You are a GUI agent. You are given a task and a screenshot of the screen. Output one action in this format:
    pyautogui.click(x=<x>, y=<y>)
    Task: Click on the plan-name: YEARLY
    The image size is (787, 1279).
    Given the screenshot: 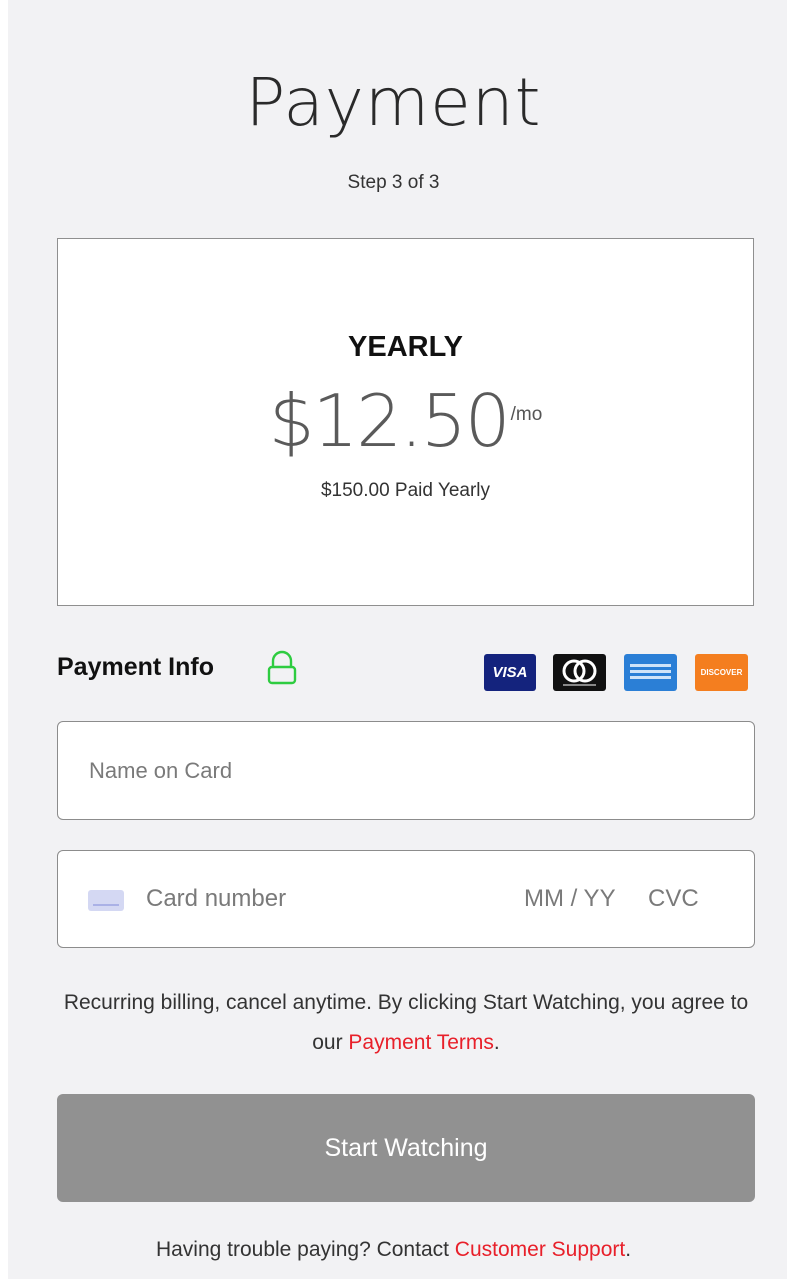 What is the action you would take?
    pyautogui.click(x=405, y=347)
    